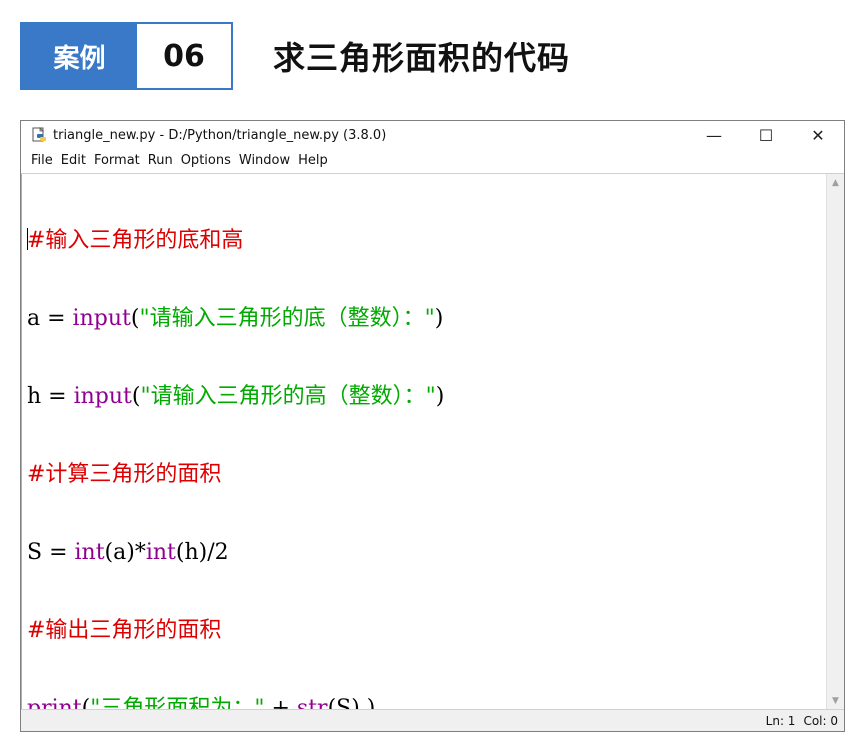 This screenshot has width=865, height=747. I want to click on code-token: (h)/2, so click(202, 552).